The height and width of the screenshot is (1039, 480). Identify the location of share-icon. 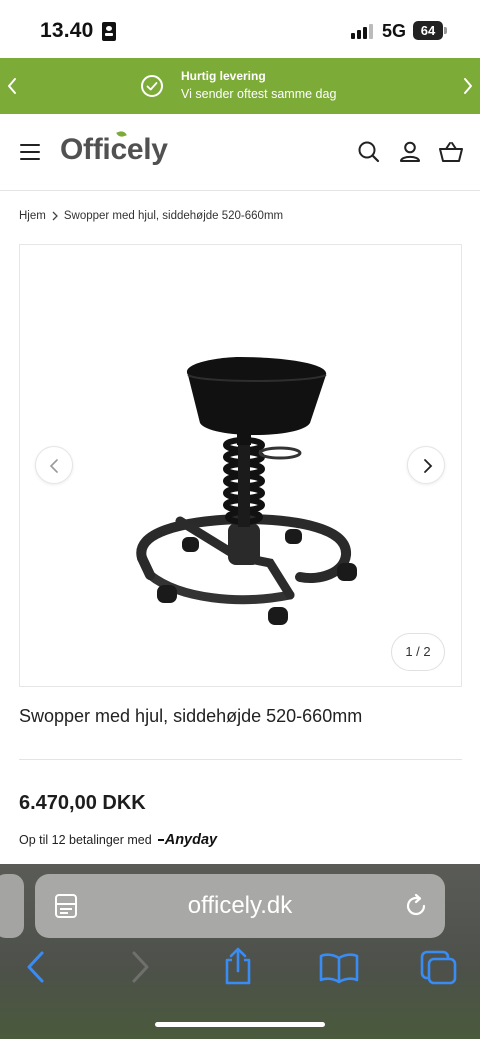
(238, 968).